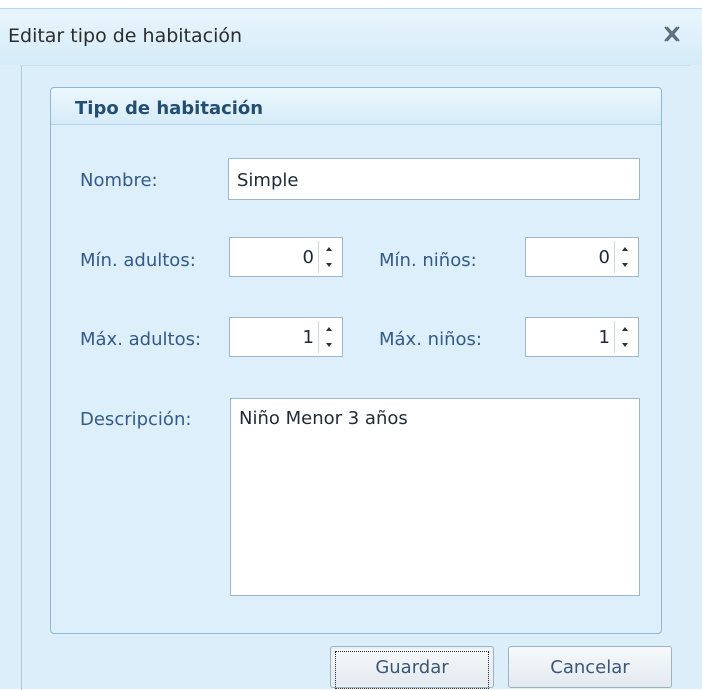  Describe the element at coordinates (169, 108) in the screenshot. I see `group-title: Tipo de habitación` at that location.